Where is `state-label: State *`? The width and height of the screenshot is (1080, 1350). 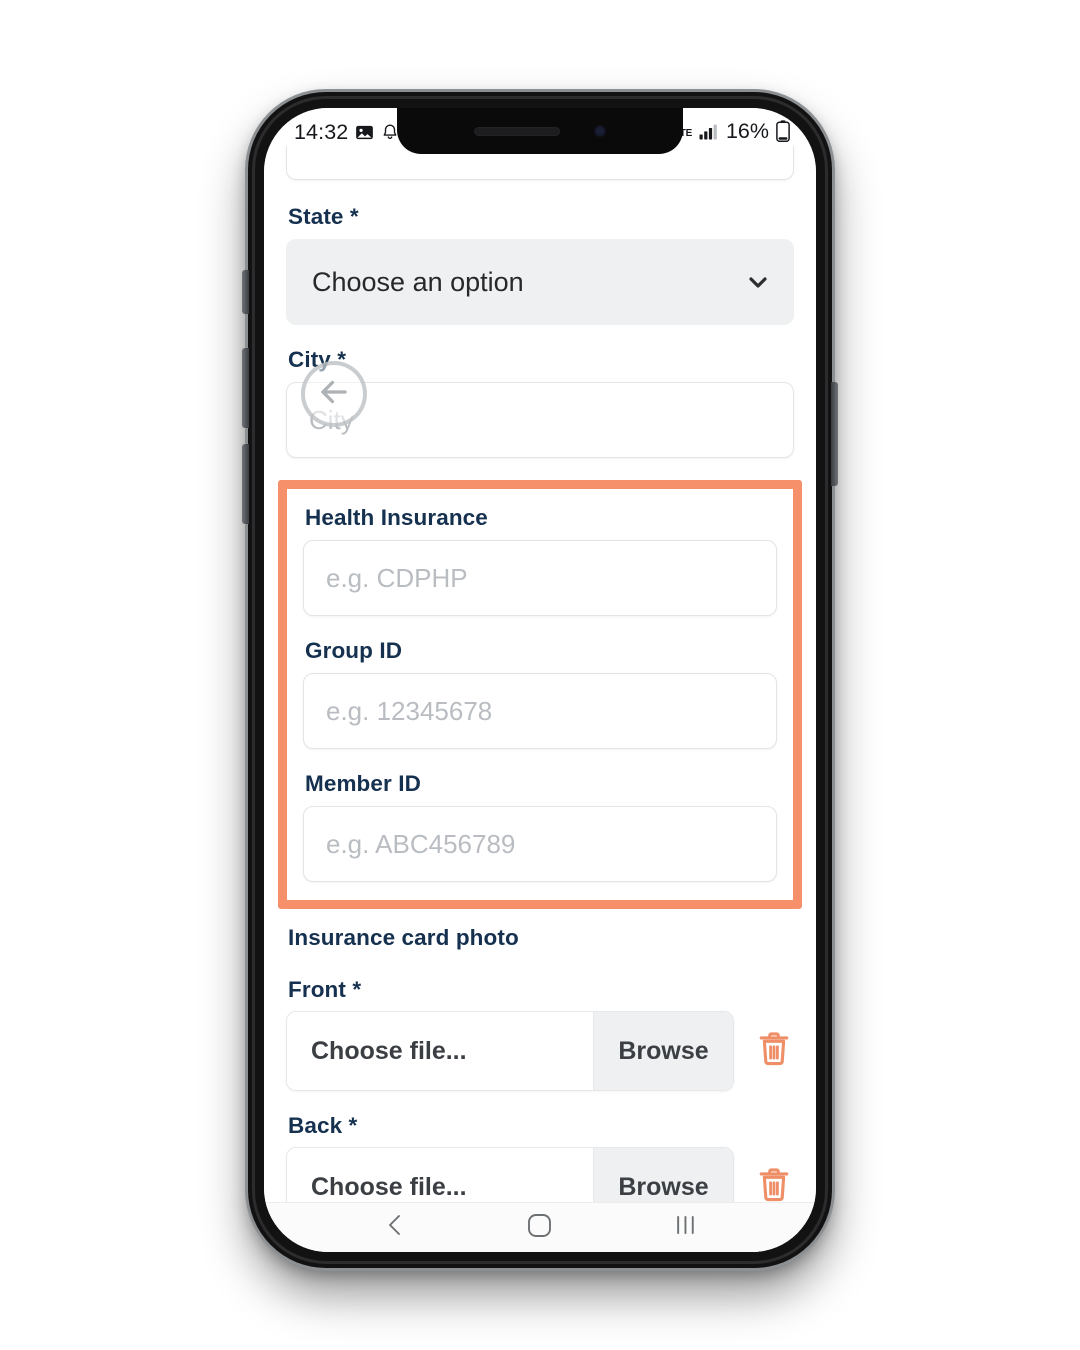 state-label: State * is located at coordinates (323, 216).